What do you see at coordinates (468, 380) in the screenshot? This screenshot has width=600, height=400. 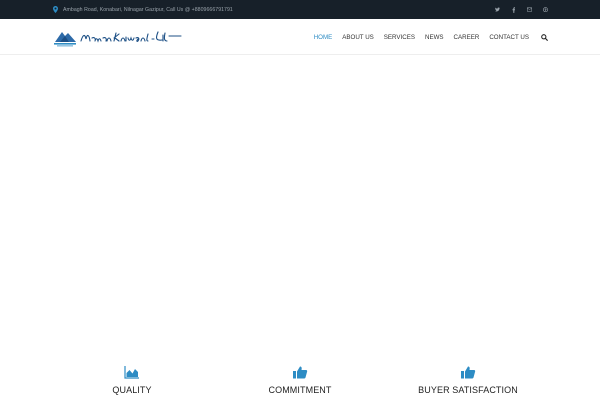 I see `feature-buyer-satisfaction: BUYER SATISFACTION` at bounding box center [468, 380].